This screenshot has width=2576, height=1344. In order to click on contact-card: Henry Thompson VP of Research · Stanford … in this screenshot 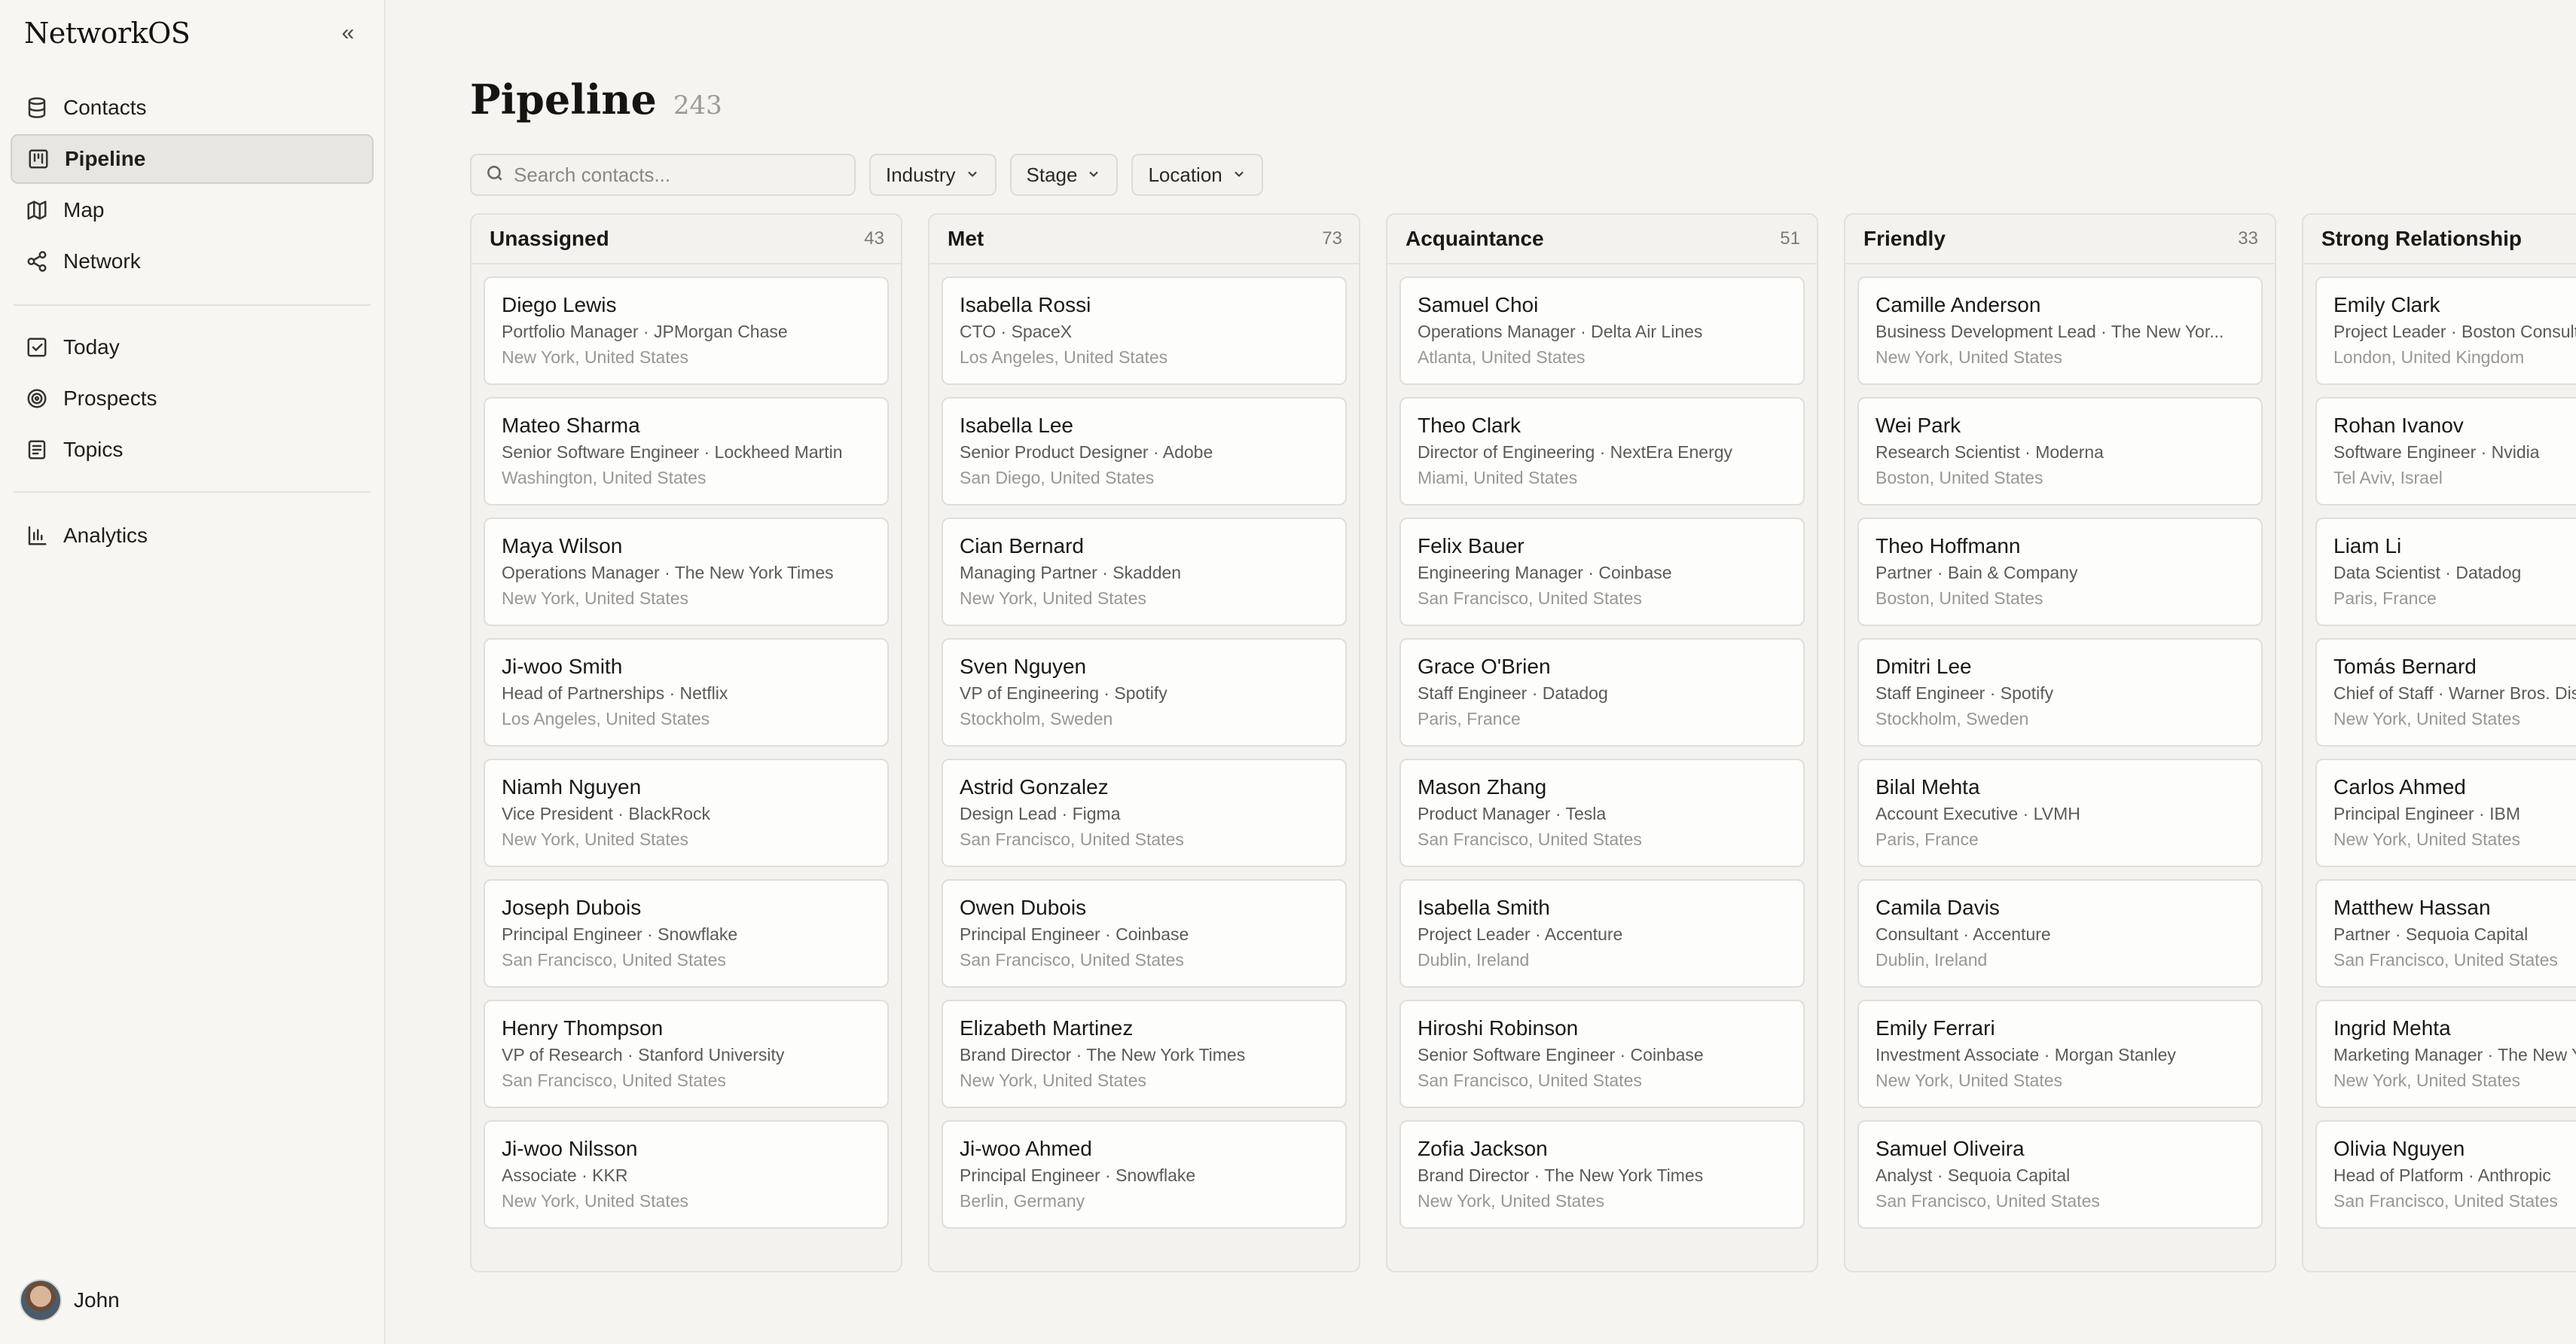, I will do `click(686, 1054)`.